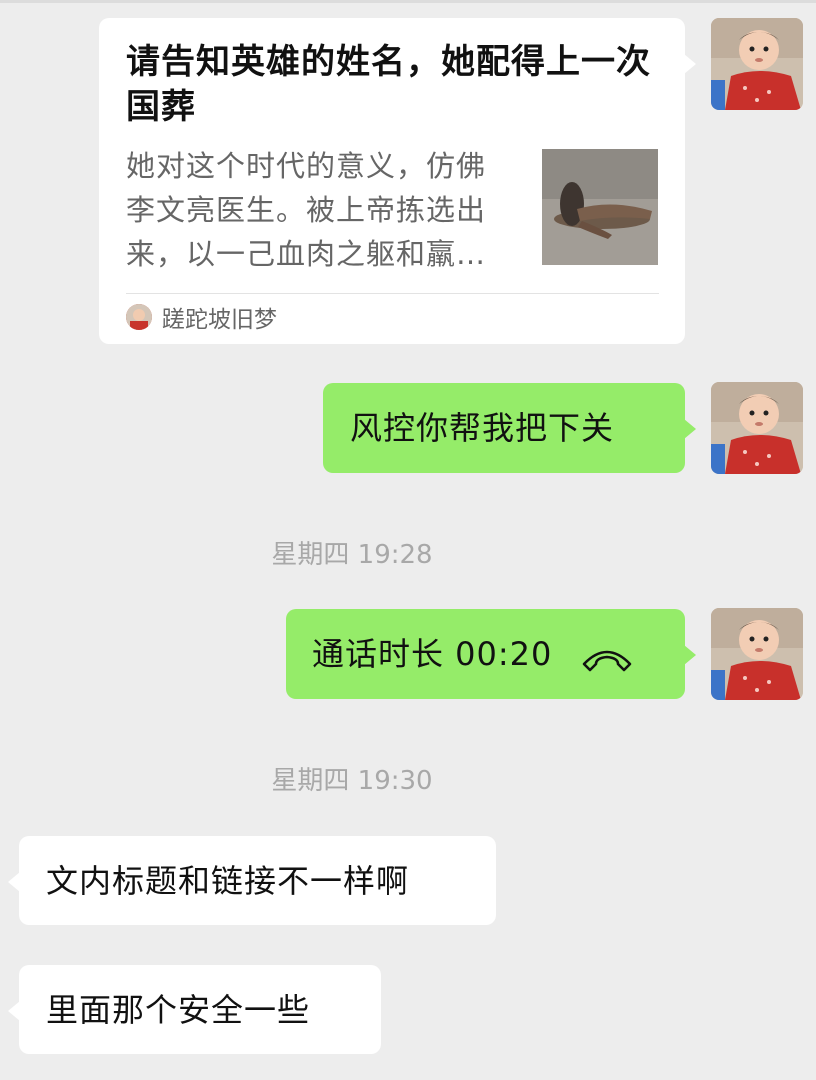 The height and width of the screenshot is (1080, 816). I want to click on received-message-bubble: 里面那个安全一些, so click(194, 1009).